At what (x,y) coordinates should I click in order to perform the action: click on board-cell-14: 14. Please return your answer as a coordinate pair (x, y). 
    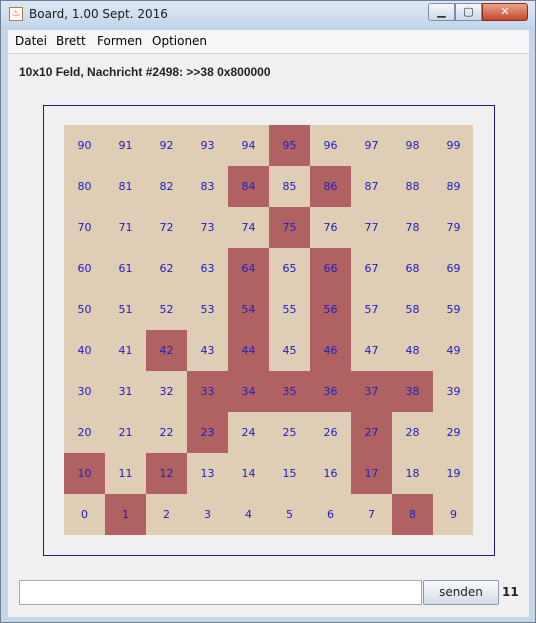
    Looking at the image, I should click on (248, 473).